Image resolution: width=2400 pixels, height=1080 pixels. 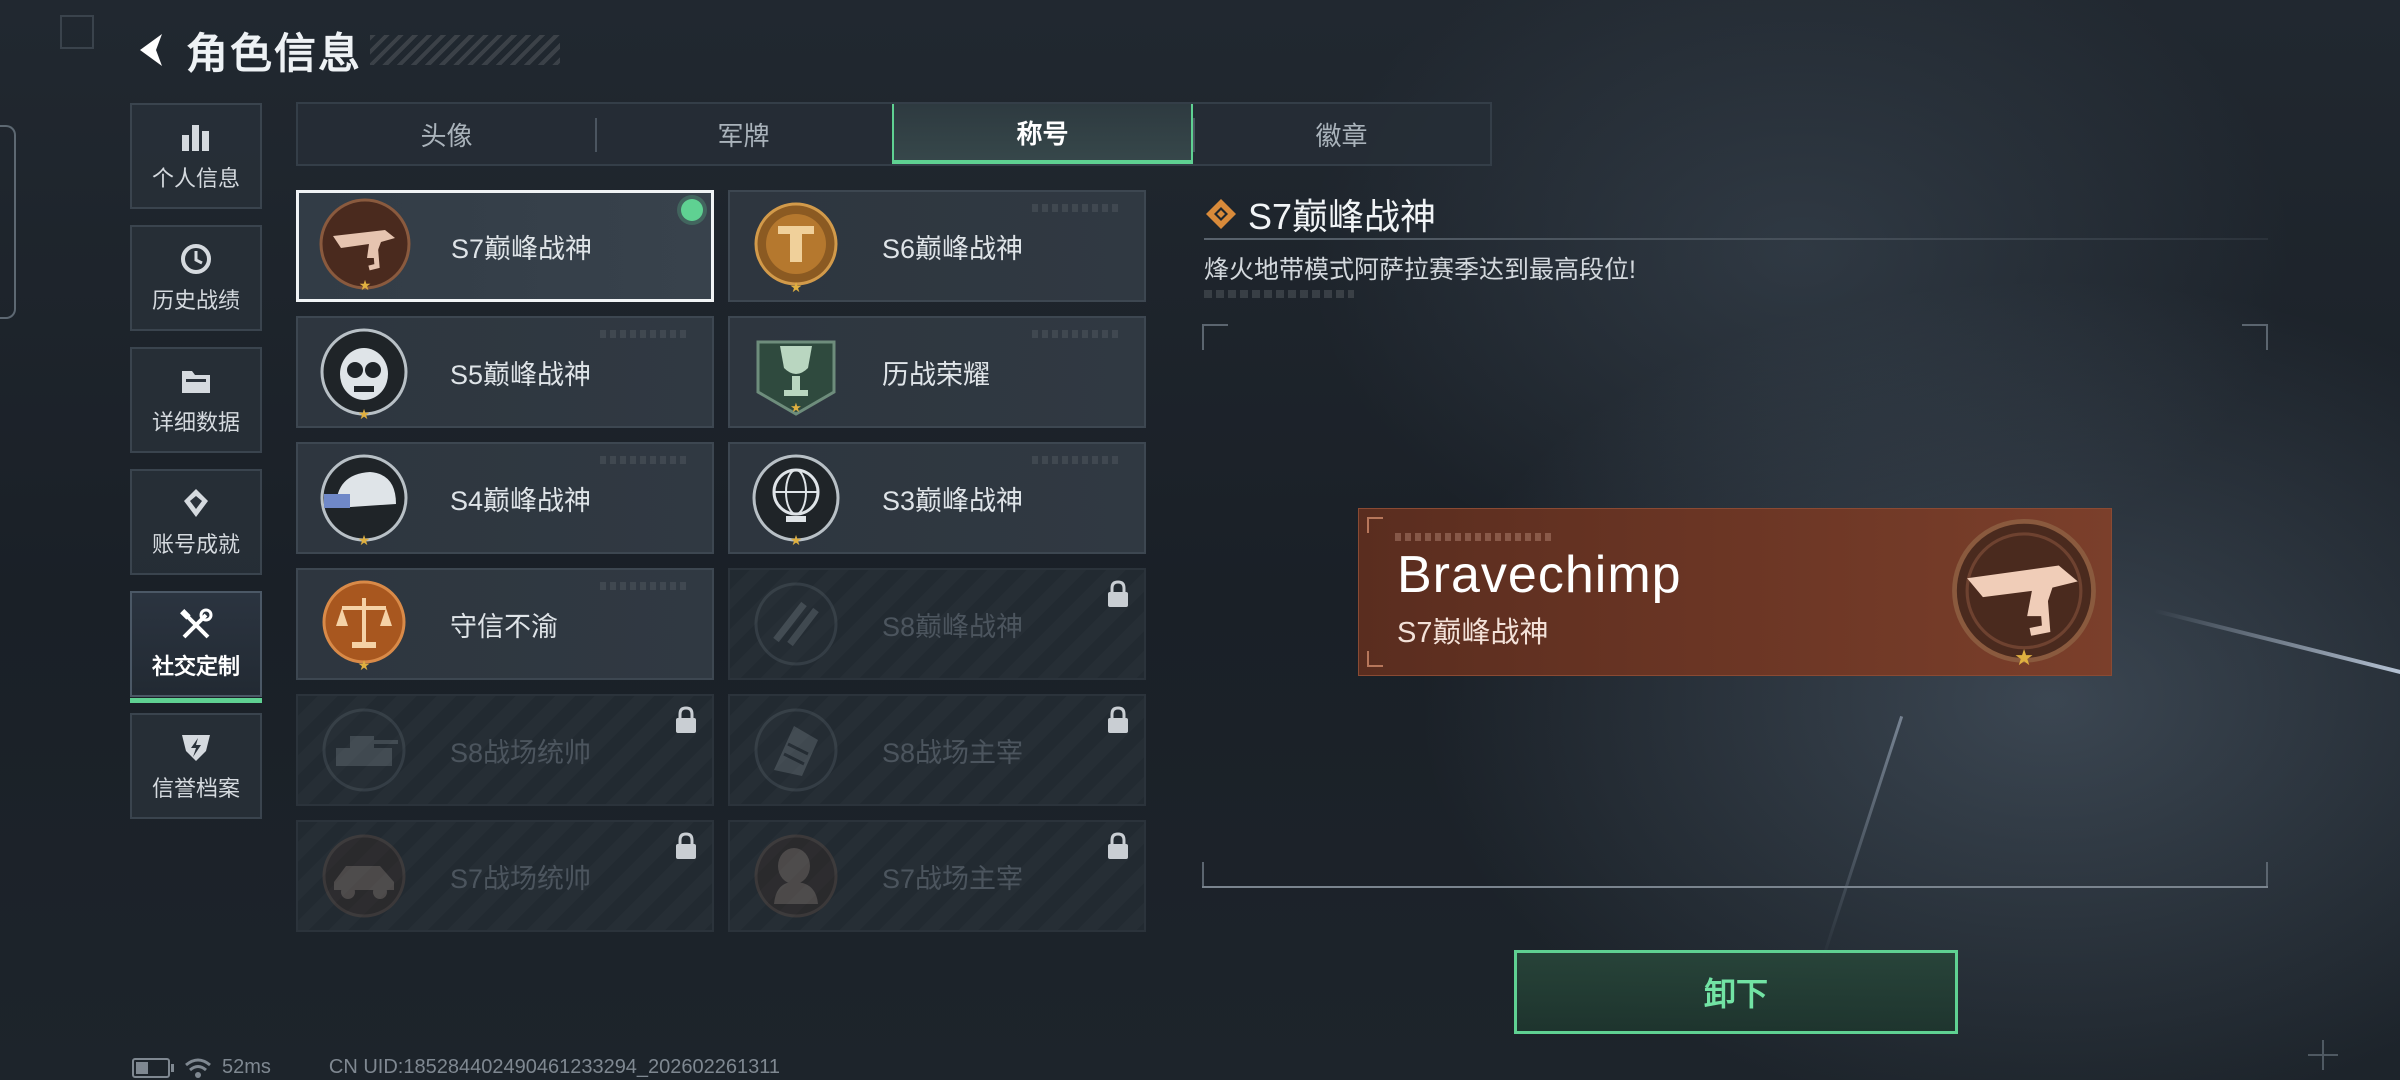 What do you see at coordinates (953, 752) in the screenshot?
I see `title-label: S8战场主宰` at bounding box center [953, 752].